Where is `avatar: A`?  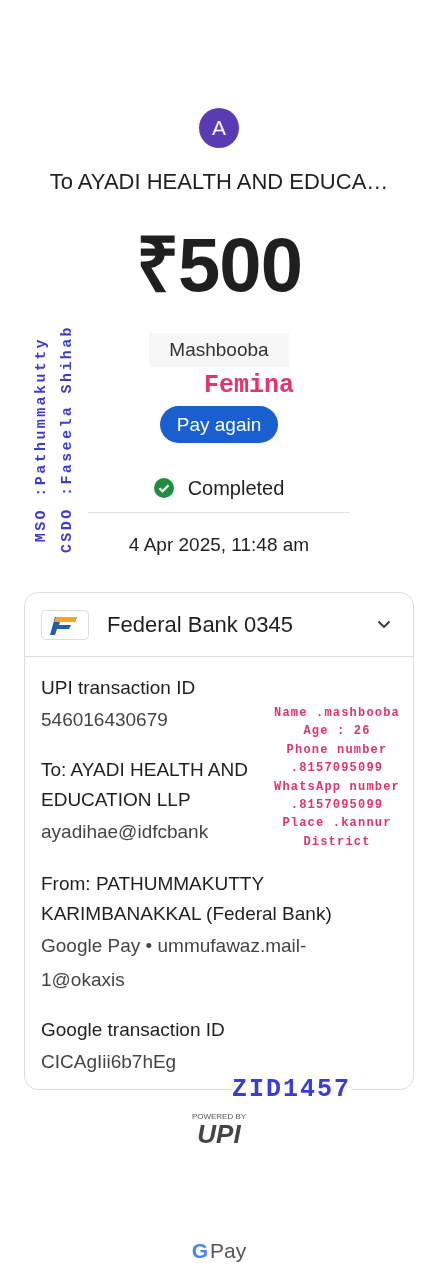
avatar: A is located at coordinates (219, 128).